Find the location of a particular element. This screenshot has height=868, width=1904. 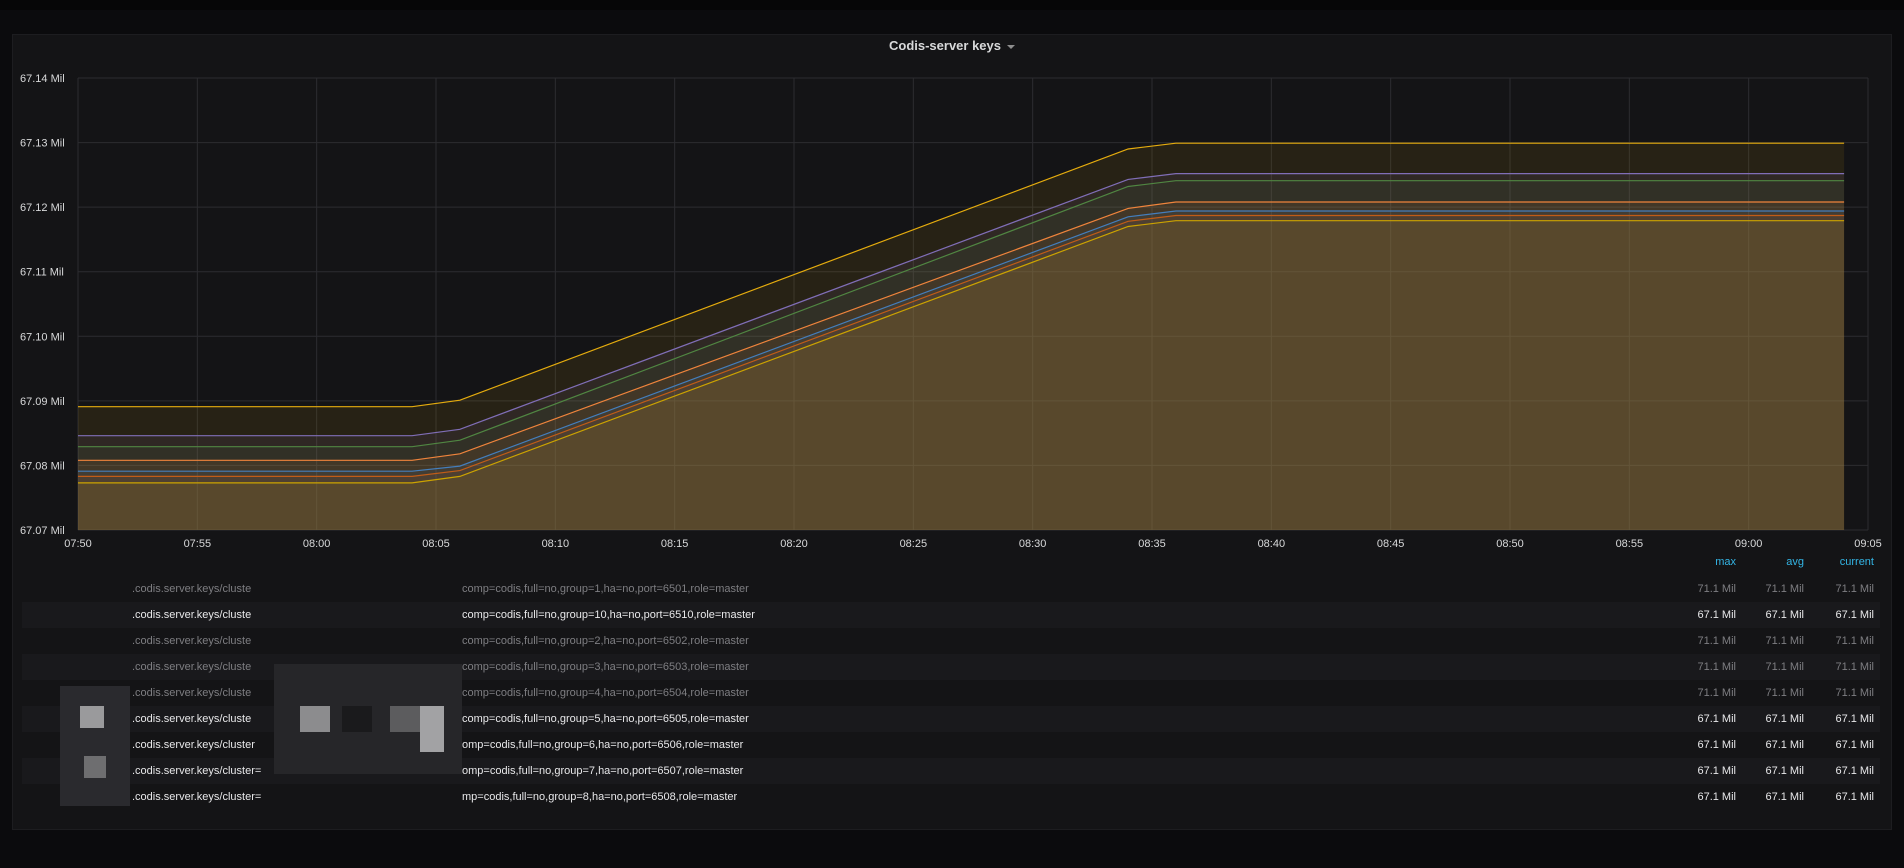

x-tick-label: 08:05 is located at coordinates (436, 544).